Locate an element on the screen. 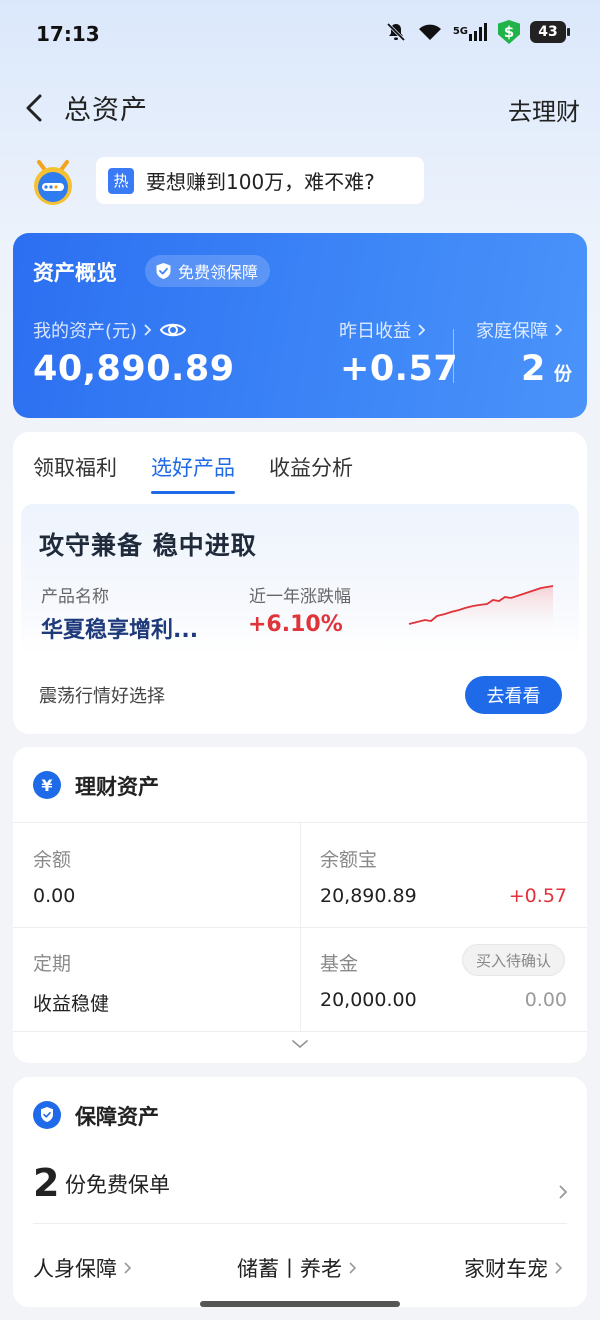 The height and width of the screenshot is (1320, 600). go-invest-link: 去理财 is located at coordinates (544, 109).